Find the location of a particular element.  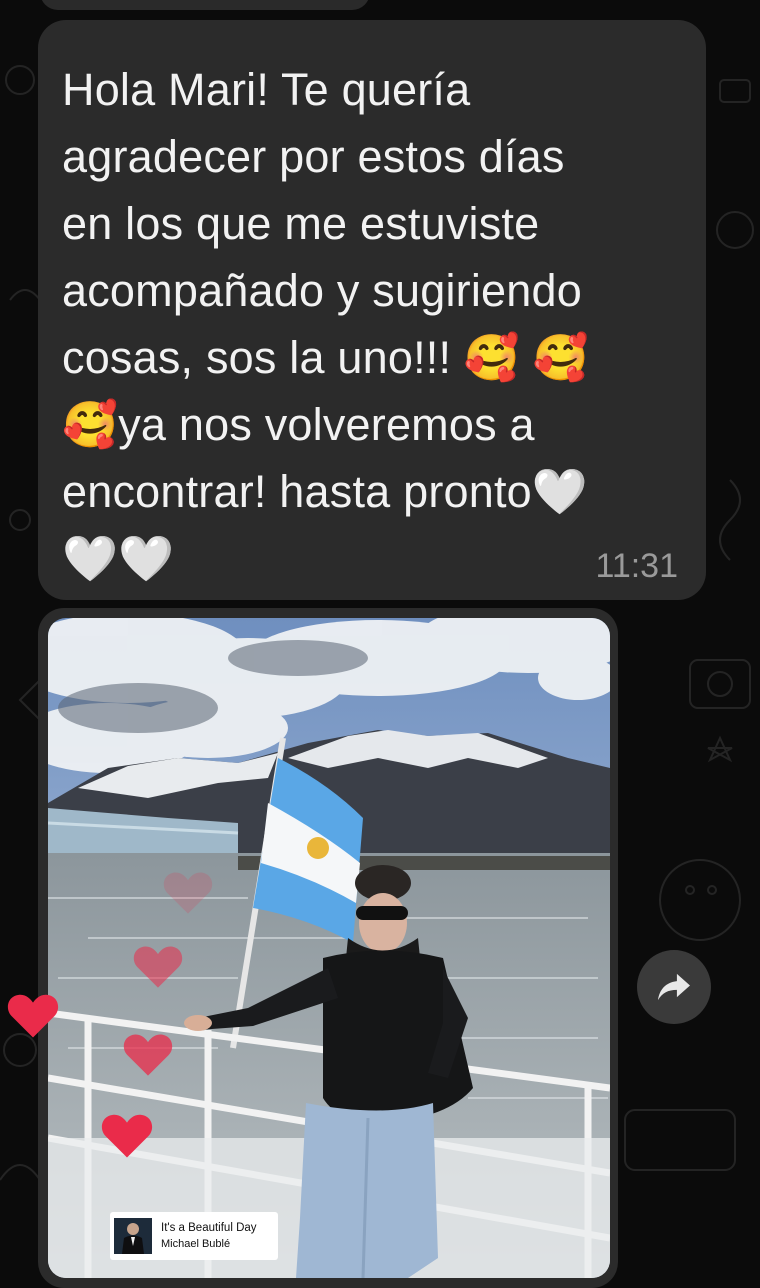

album-art is located at coordinates (133, 1236).